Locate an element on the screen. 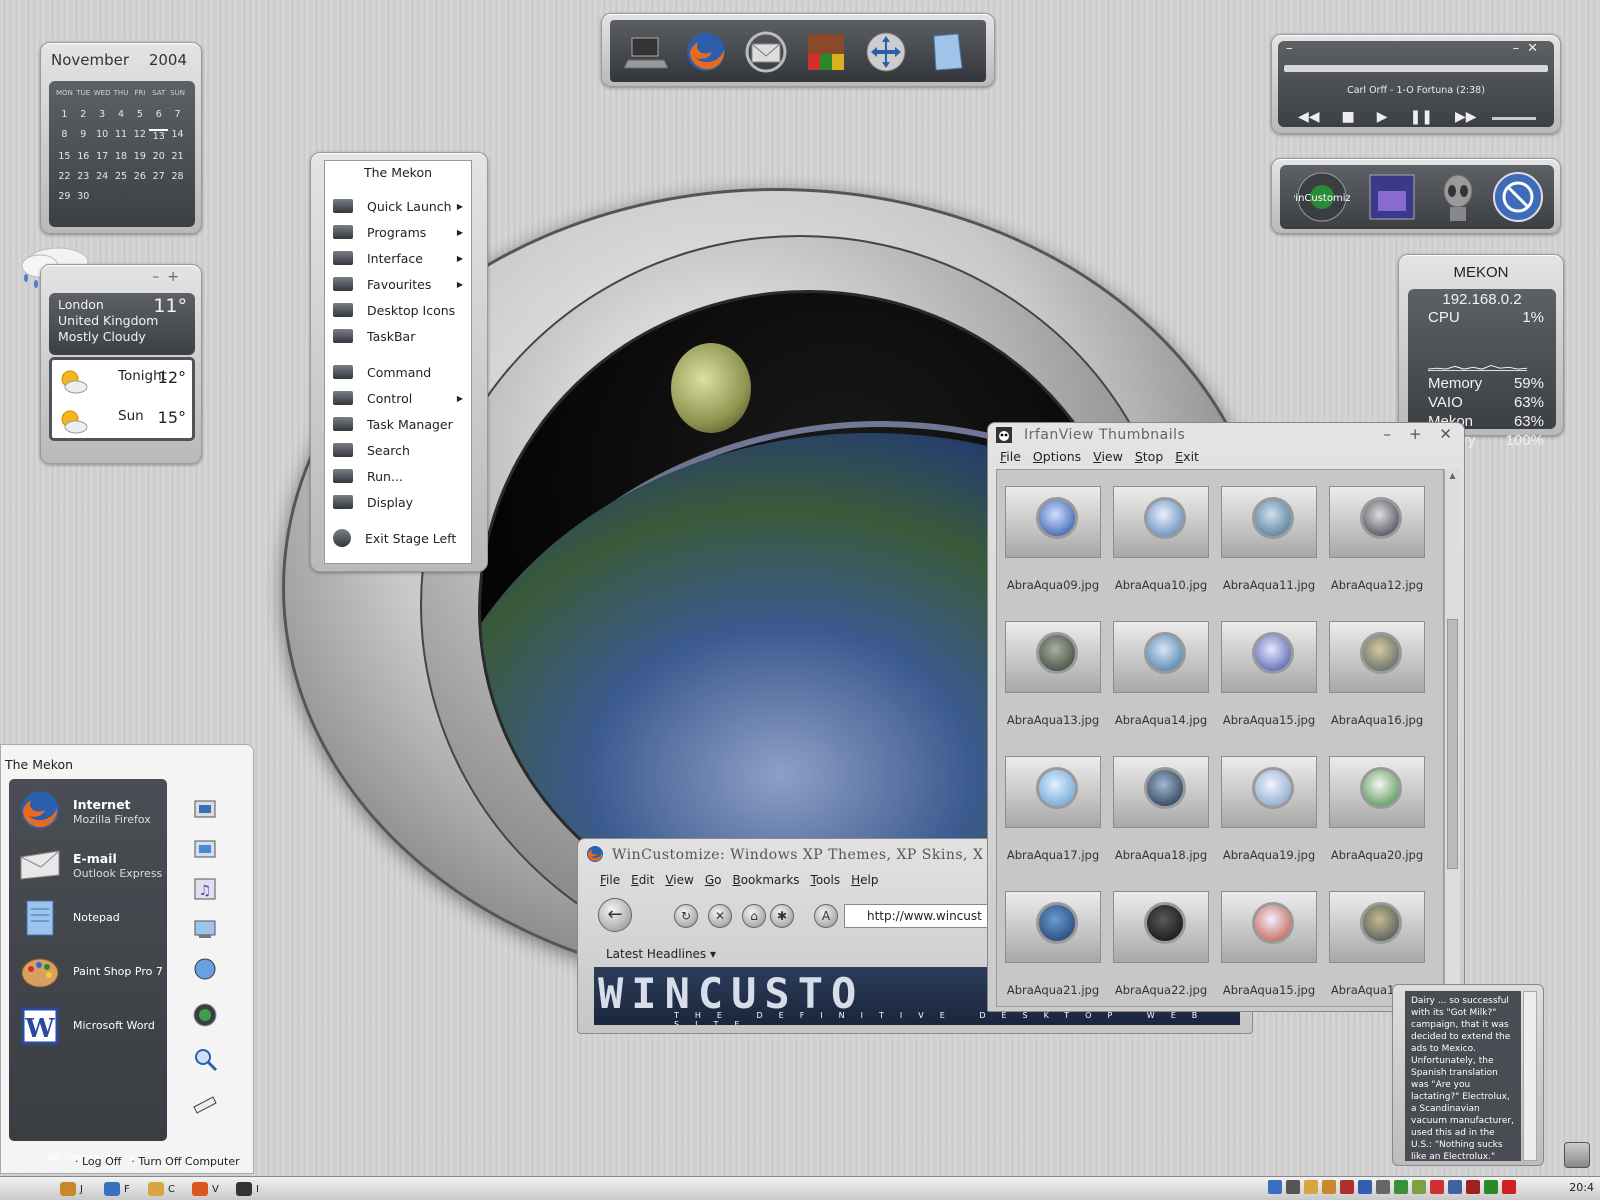 This screenshot has width=1600, height=1200. calendar-day: 15 is located at coordinates (64, 156).